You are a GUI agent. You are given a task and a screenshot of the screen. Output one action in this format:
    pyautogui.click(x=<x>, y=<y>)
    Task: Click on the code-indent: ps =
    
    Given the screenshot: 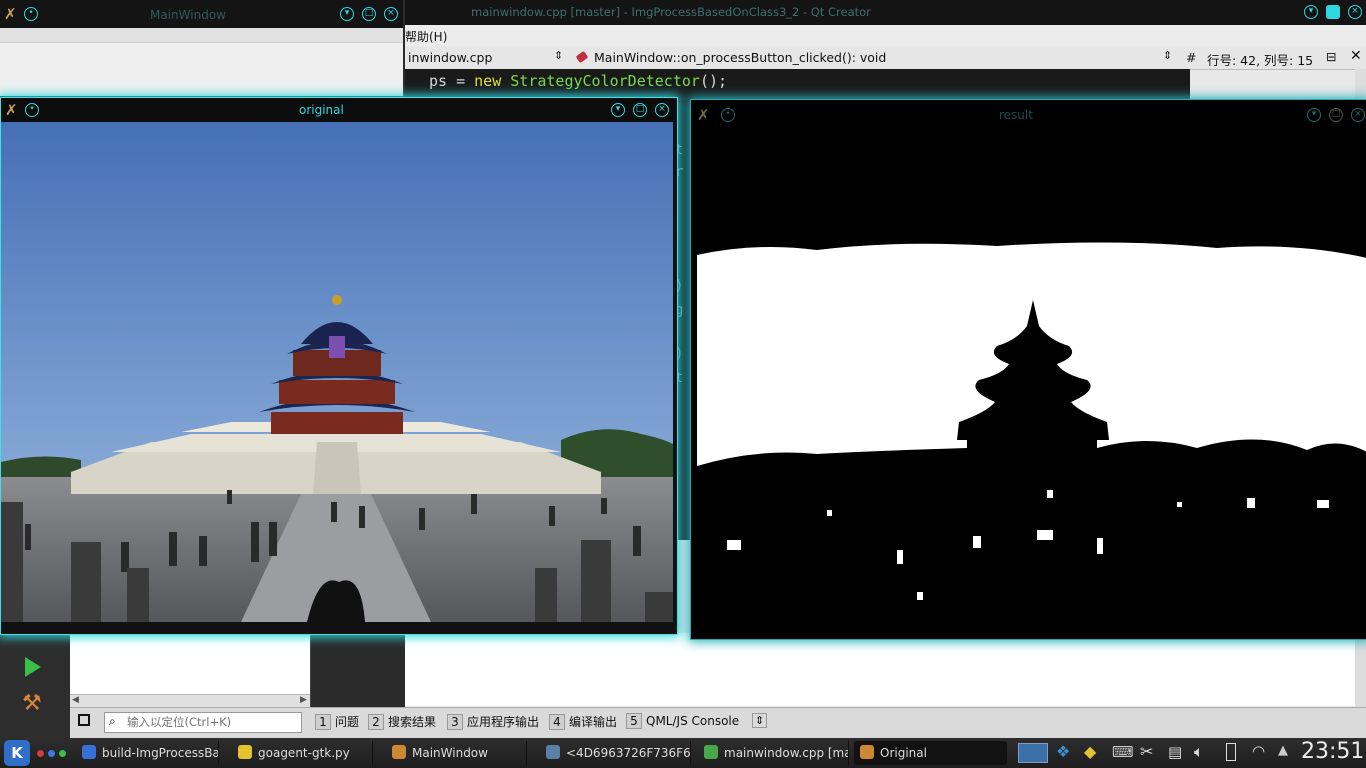 What is the action you would take?
    pyautogui.click(x=452, y=81)
    